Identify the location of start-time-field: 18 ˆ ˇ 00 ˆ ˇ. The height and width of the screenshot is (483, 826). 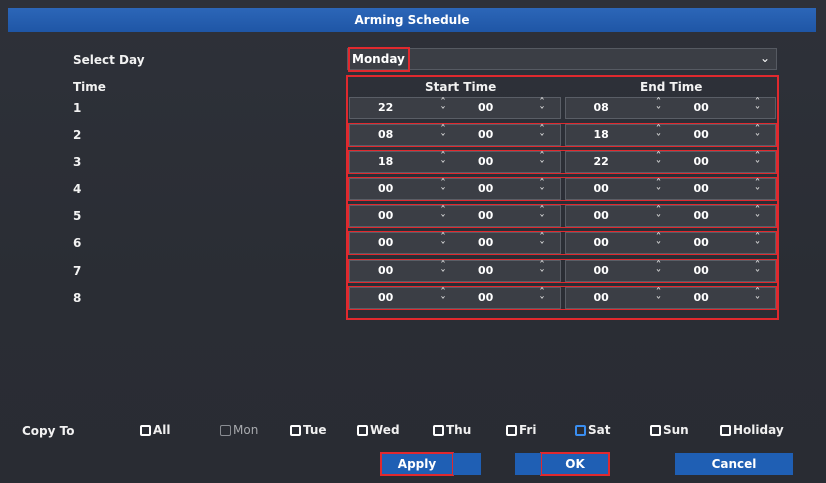
(455, 162).